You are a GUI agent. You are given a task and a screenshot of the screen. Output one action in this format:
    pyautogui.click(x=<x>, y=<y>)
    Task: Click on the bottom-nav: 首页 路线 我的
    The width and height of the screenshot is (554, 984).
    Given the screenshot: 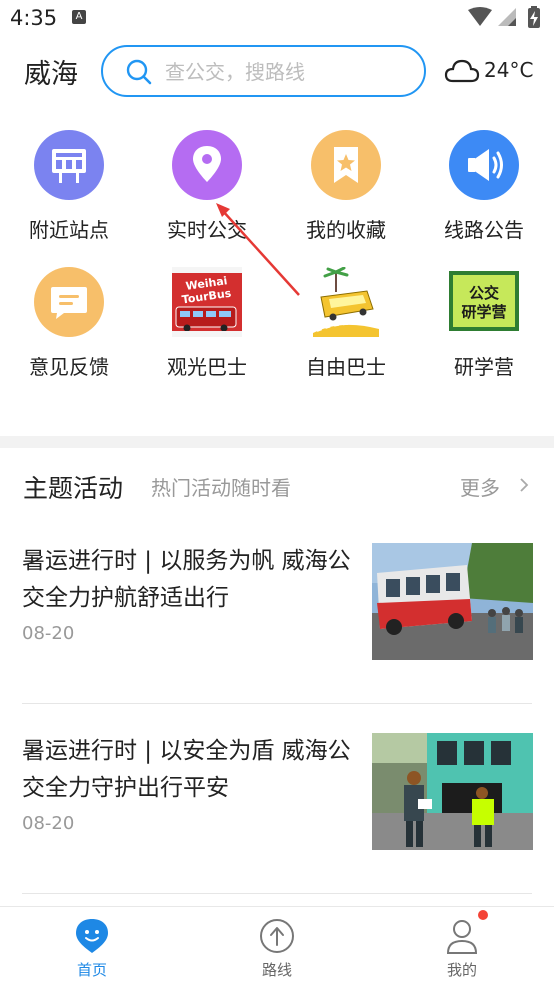 What is the action you would take?
    pyautogui.click(x=277, y=945)
    